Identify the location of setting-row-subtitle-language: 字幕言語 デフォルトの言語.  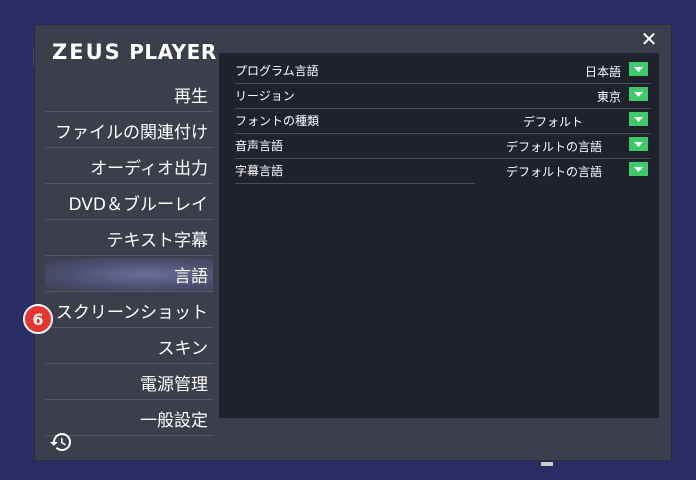
(443, 171).